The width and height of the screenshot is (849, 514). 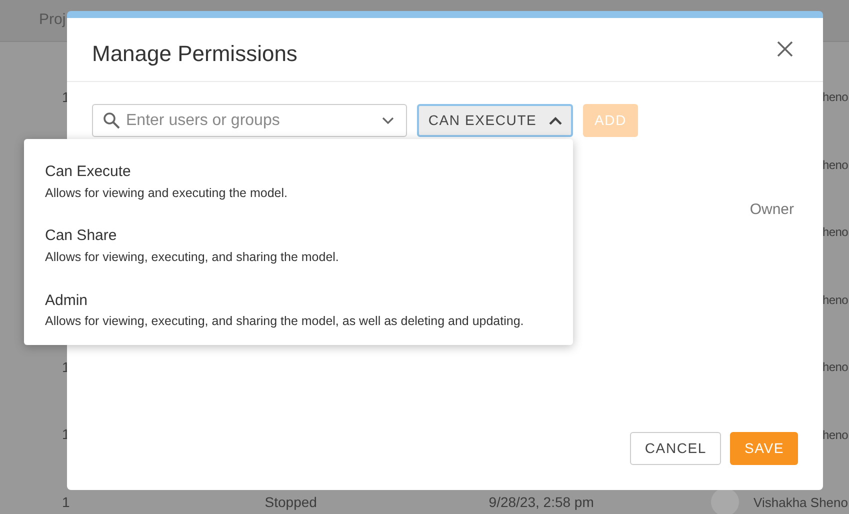 I want to click on menu-item-description: Allows for viewing, executing, and sharing the model, as well as deleting and updating., so click(x=285, y=321).